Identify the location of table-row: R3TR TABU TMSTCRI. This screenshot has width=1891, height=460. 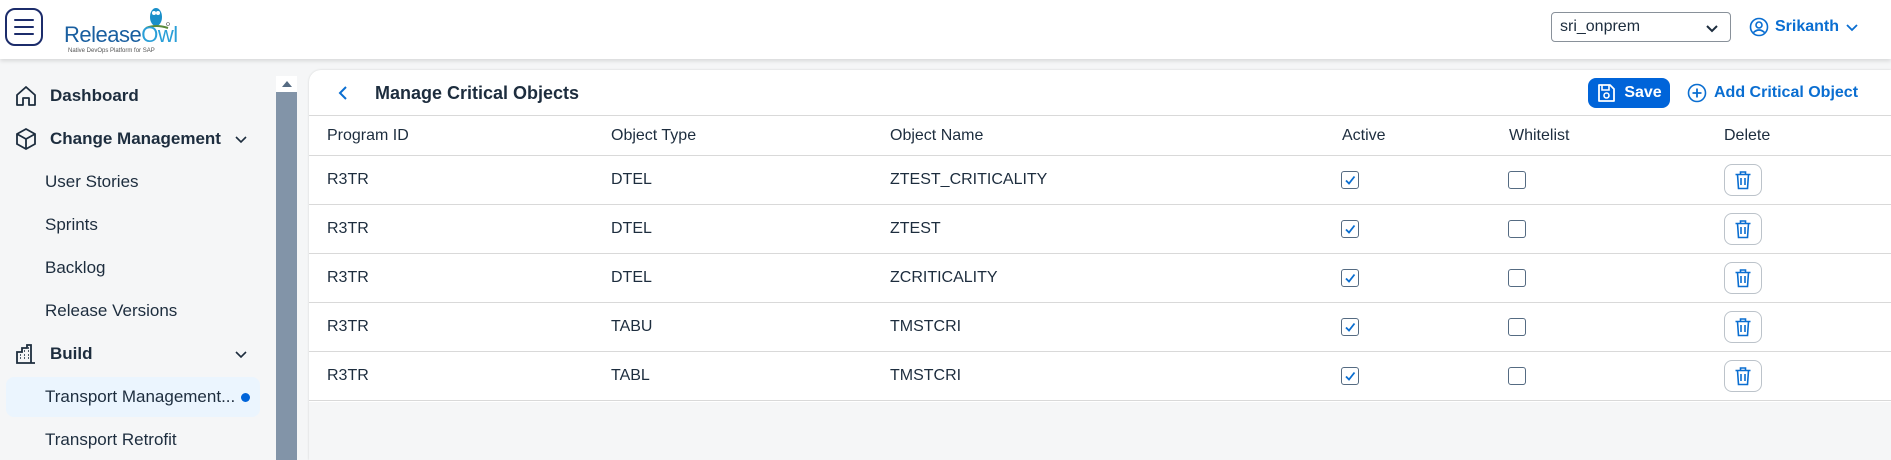
(1100, 327).